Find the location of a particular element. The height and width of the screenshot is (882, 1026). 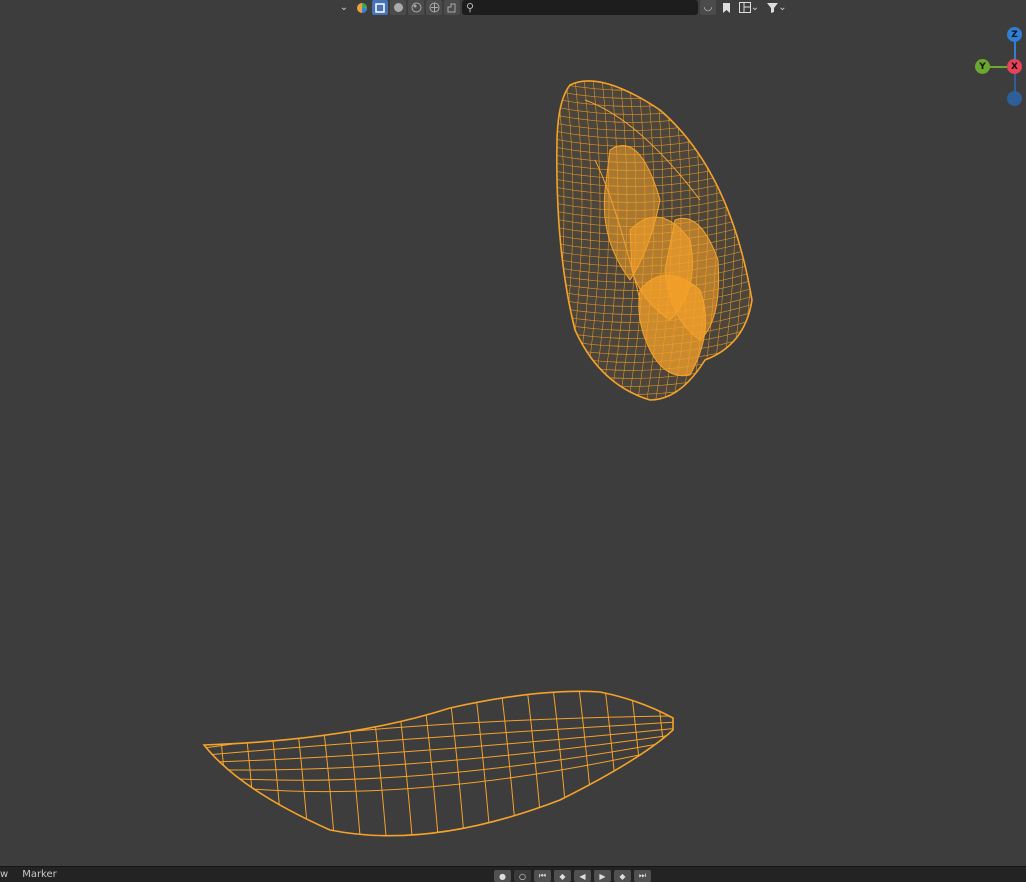

material-mode-button is located at coordinates (416, 7).